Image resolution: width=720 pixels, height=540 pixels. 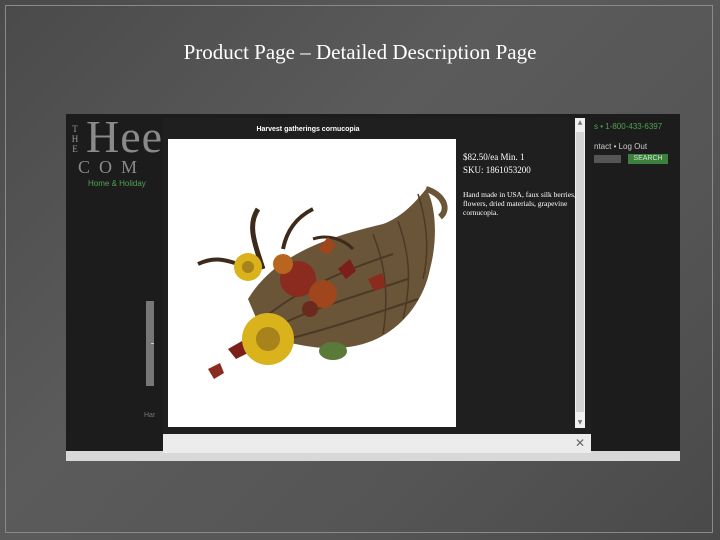 I want to click on logo-company: COM, so click(x=112, y=167).